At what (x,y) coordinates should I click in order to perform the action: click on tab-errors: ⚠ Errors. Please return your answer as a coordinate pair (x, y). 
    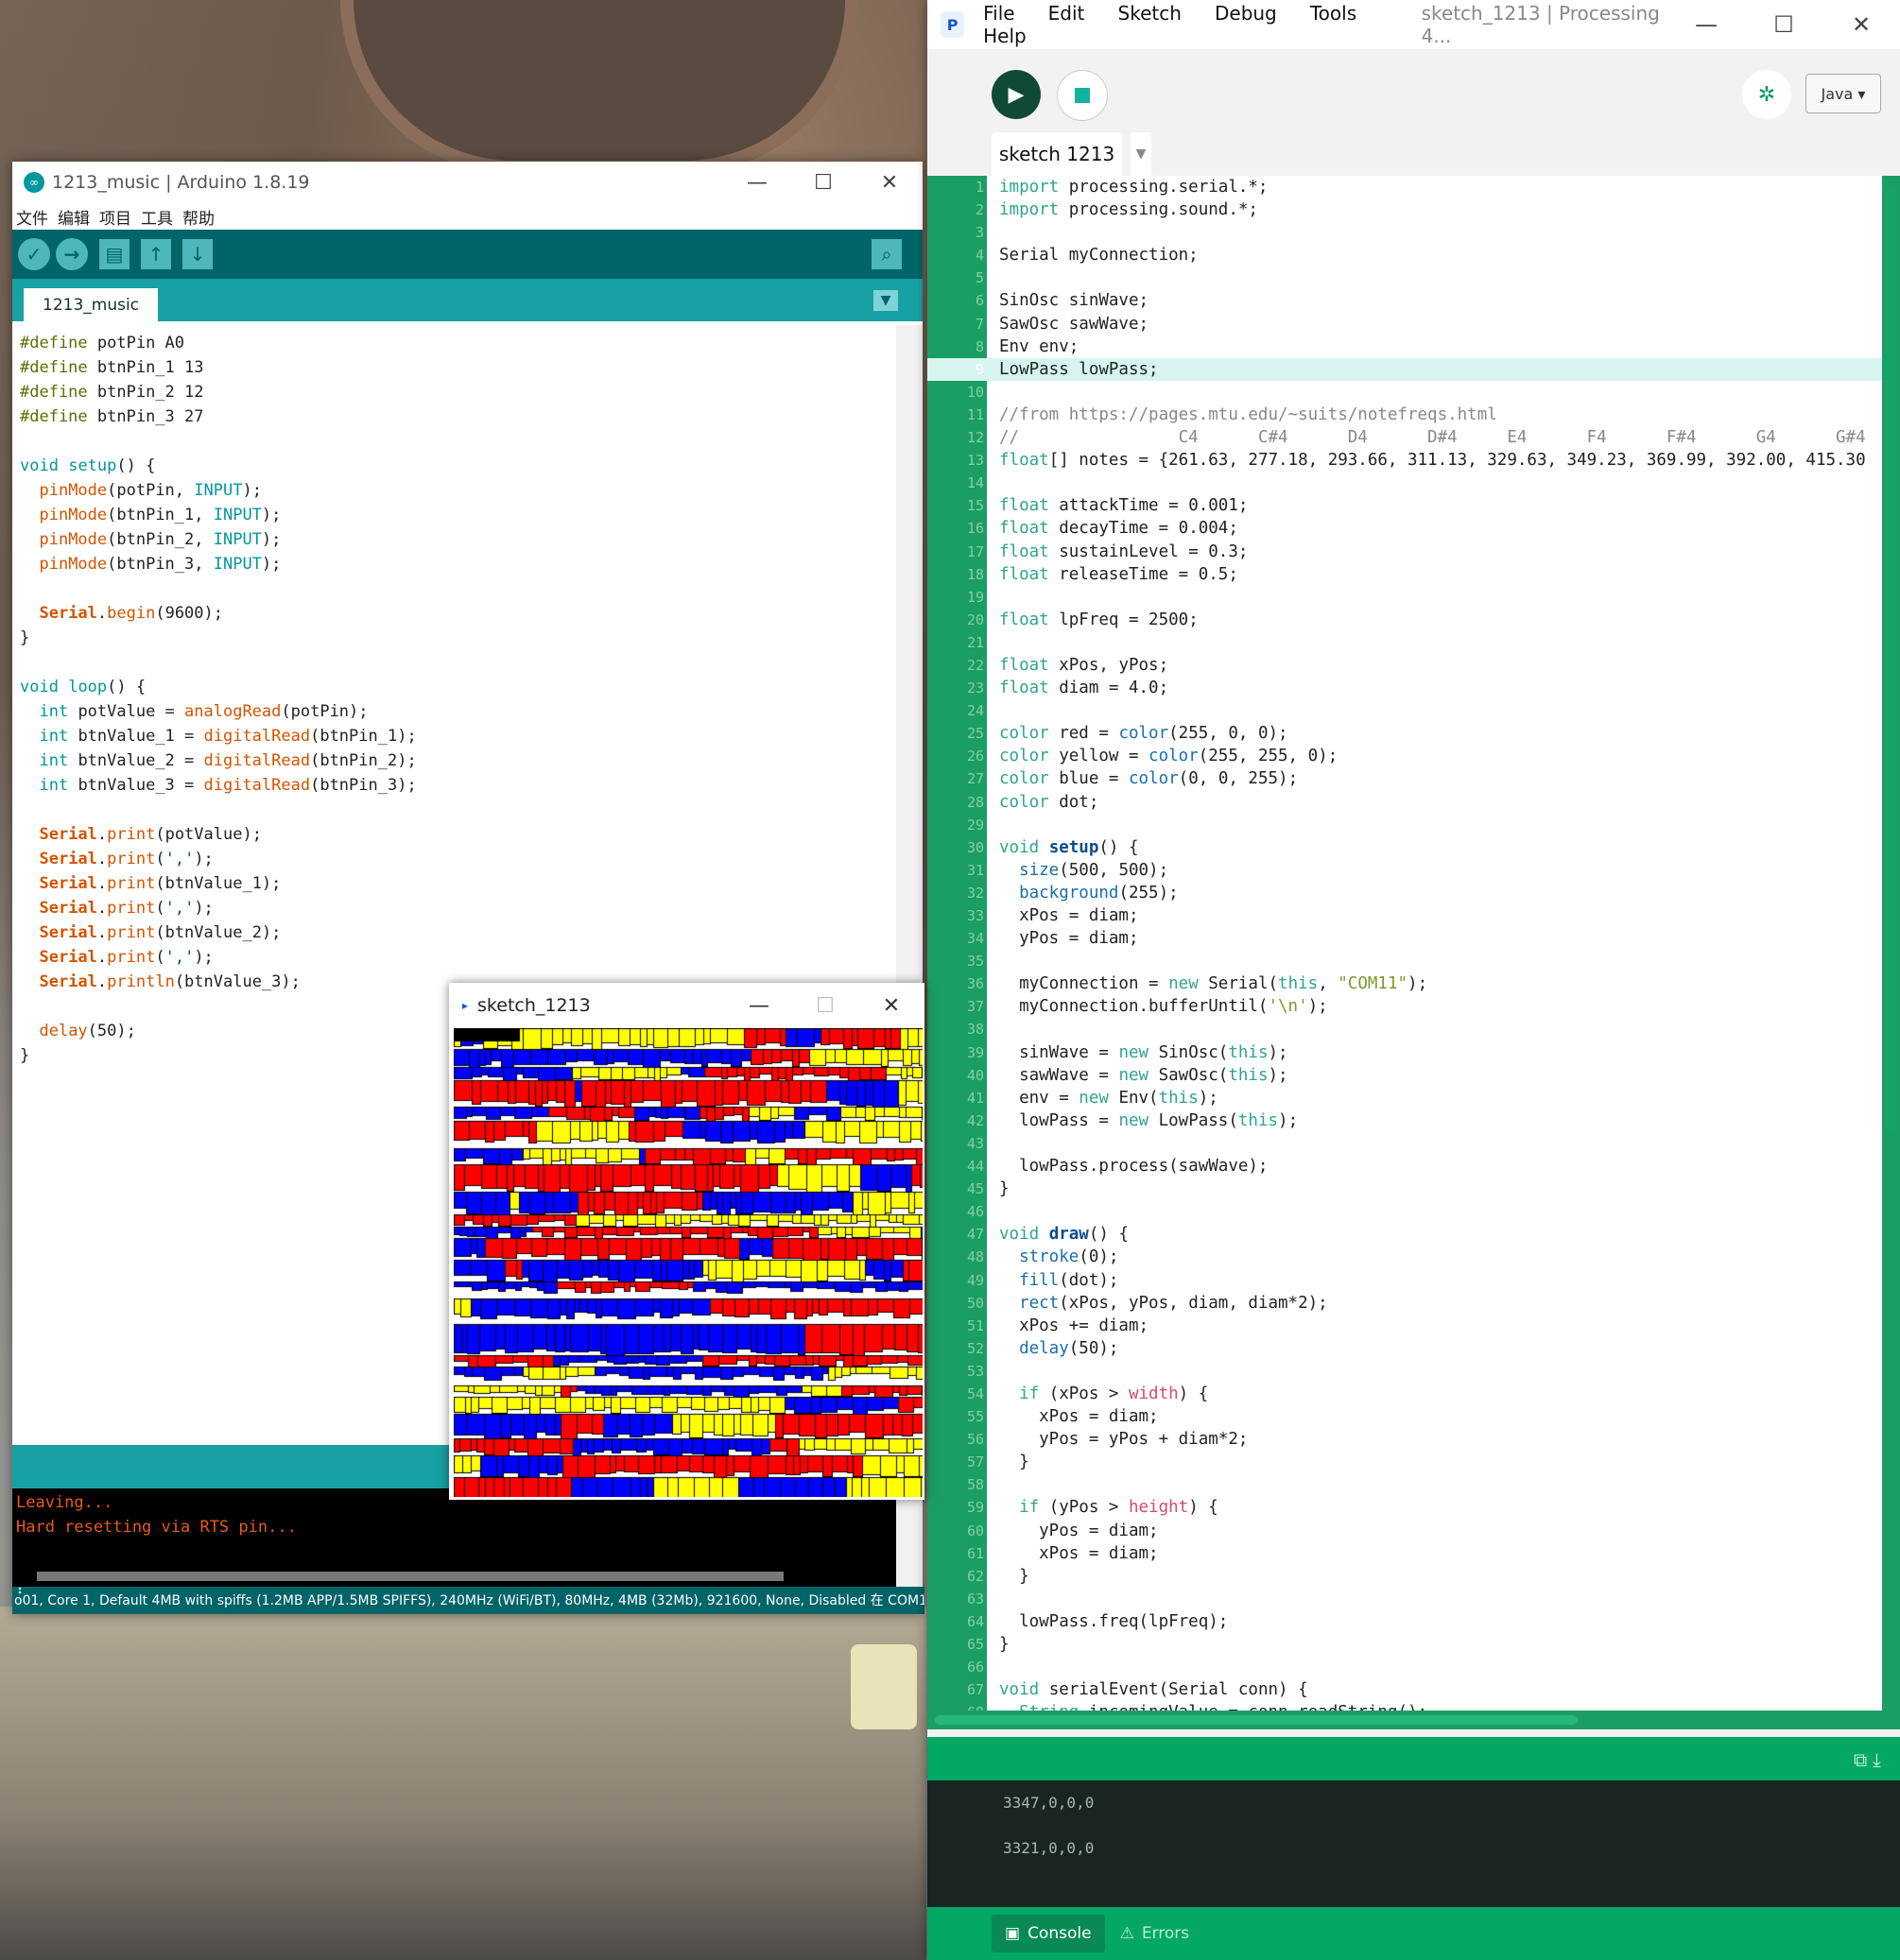
    Looking at the image, I should click on (1155, 1933).